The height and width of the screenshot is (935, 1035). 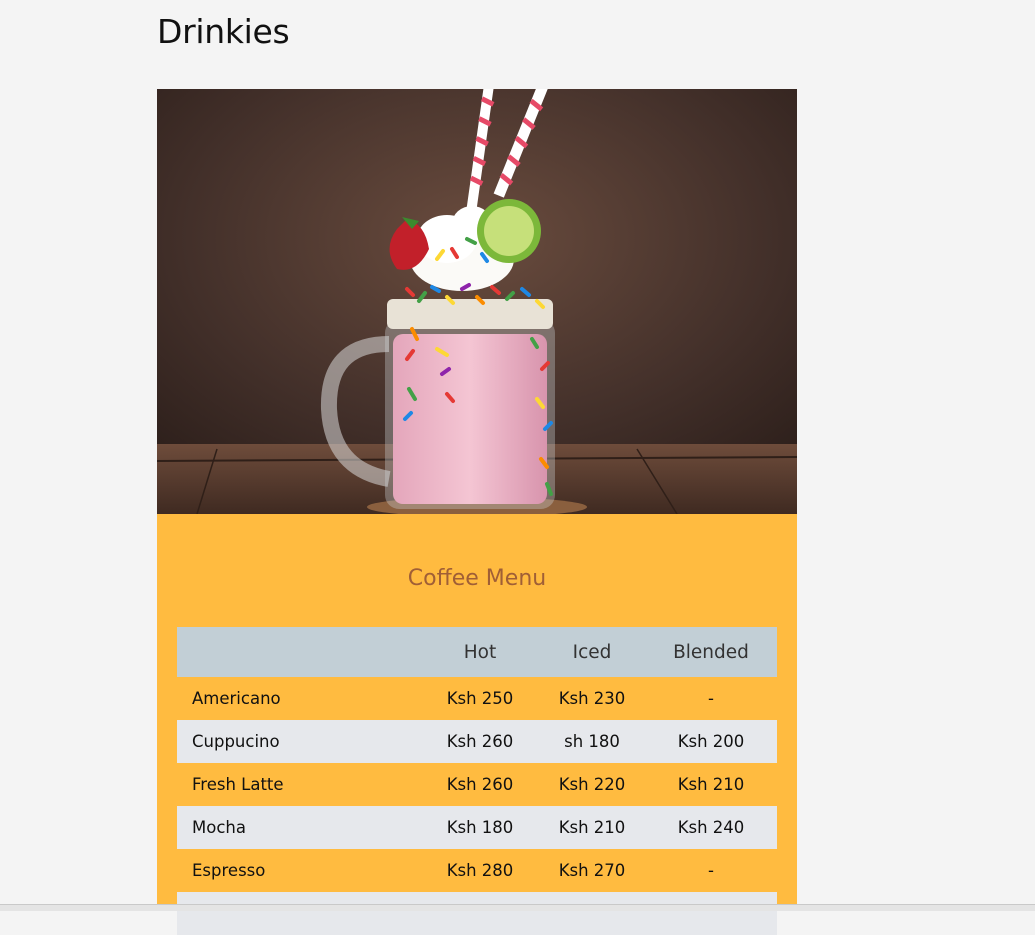 I want to click on table-row: Mocha Ksh 180 Ksh 210 Ksh 240, so click(x=477, y=827).